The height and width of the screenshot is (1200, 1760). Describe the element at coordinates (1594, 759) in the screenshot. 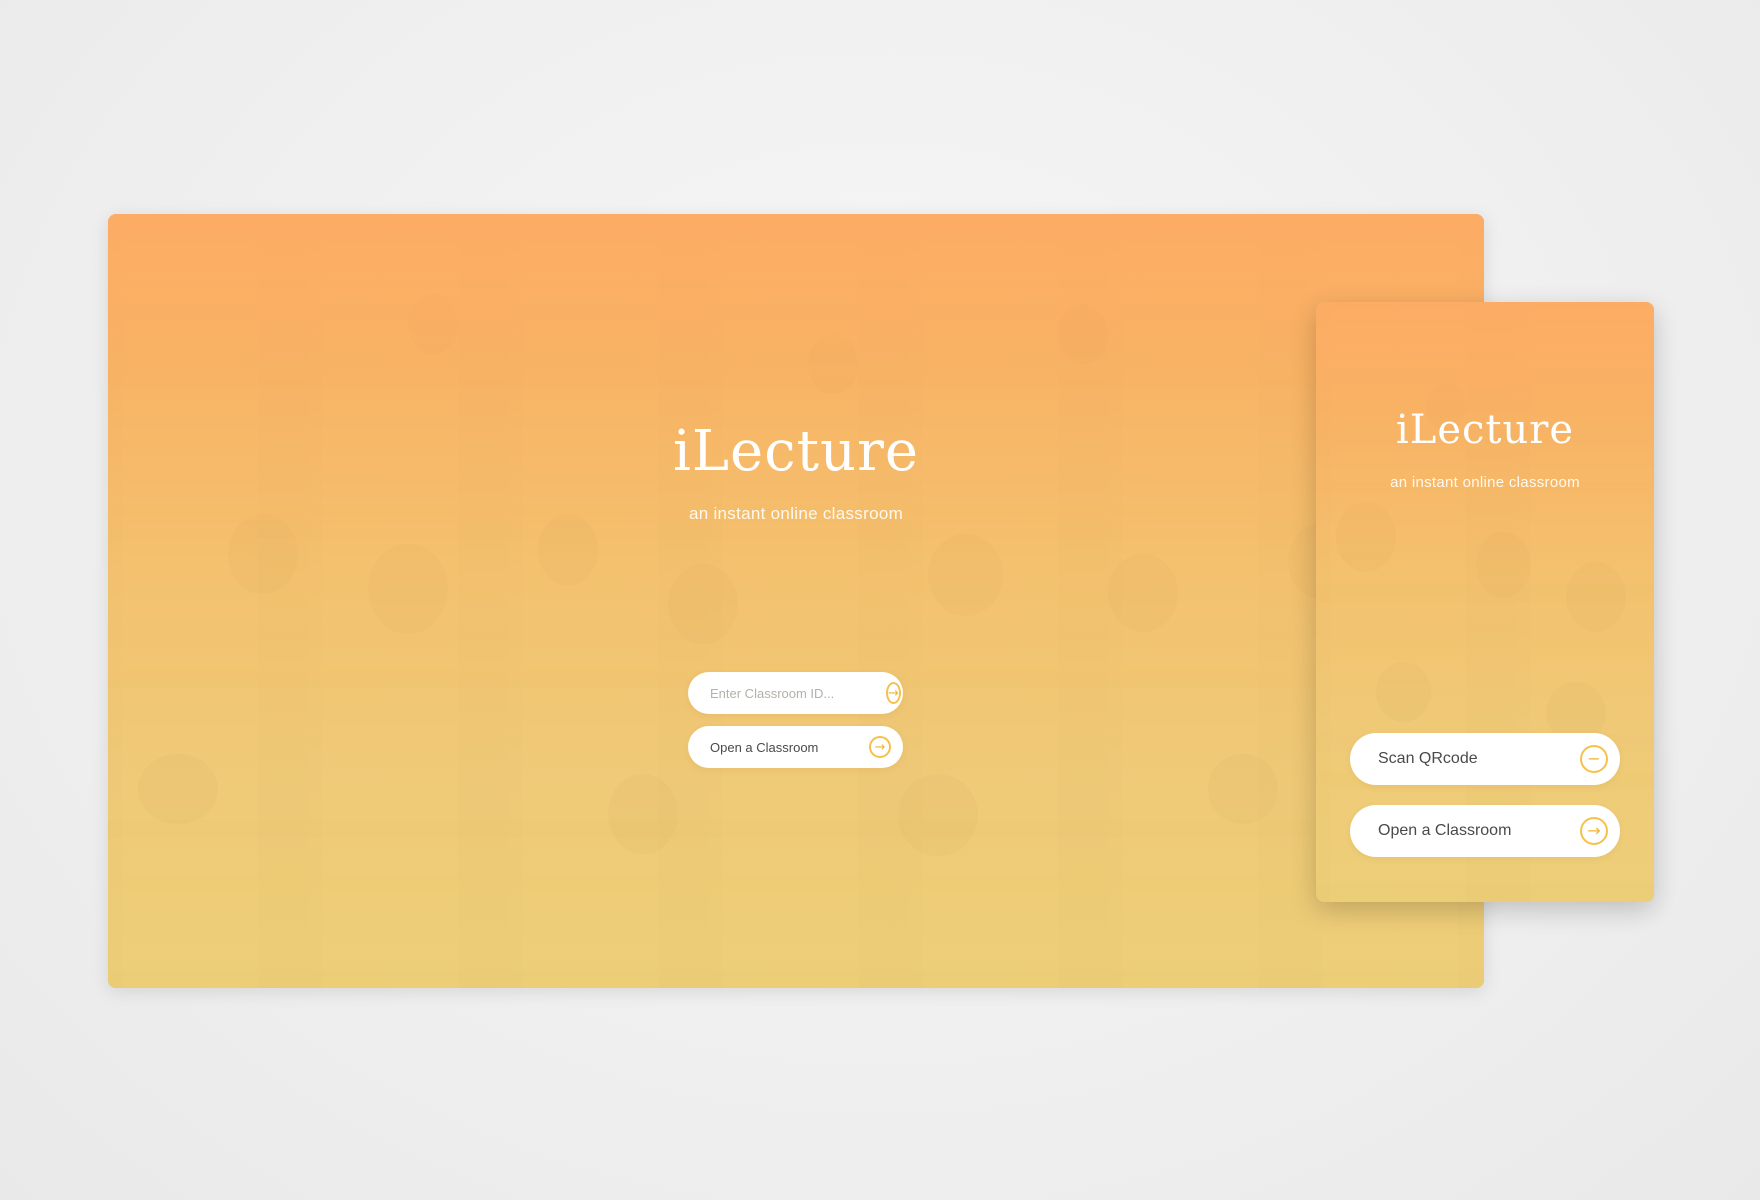

I see `minus-icon: −` at that location.